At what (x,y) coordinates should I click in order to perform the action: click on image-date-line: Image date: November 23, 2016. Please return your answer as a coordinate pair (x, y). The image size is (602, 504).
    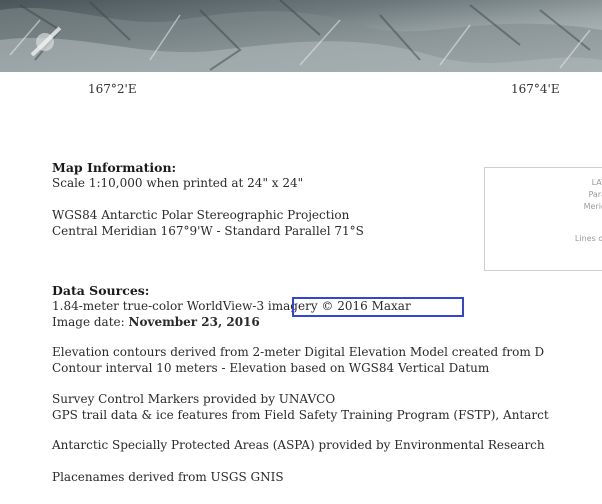
    Looking at the image, I should click on (156, 322).